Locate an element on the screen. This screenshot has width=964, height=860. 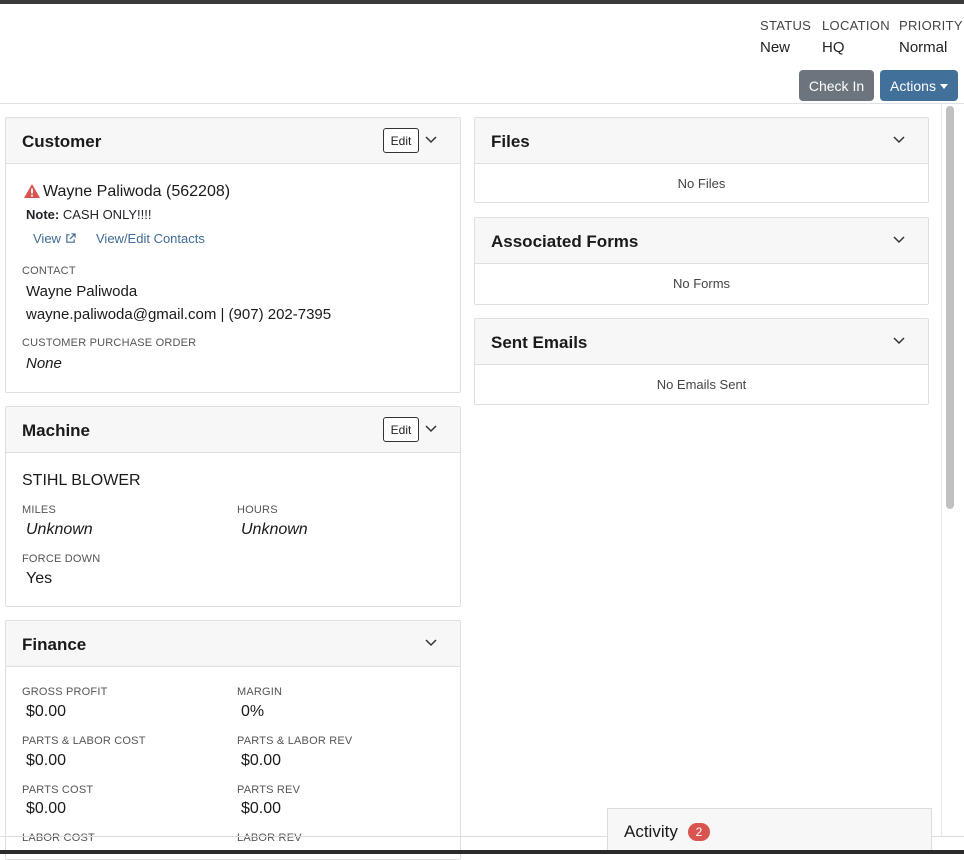
miles-value: Unknown is located at coordinates (59, 529).